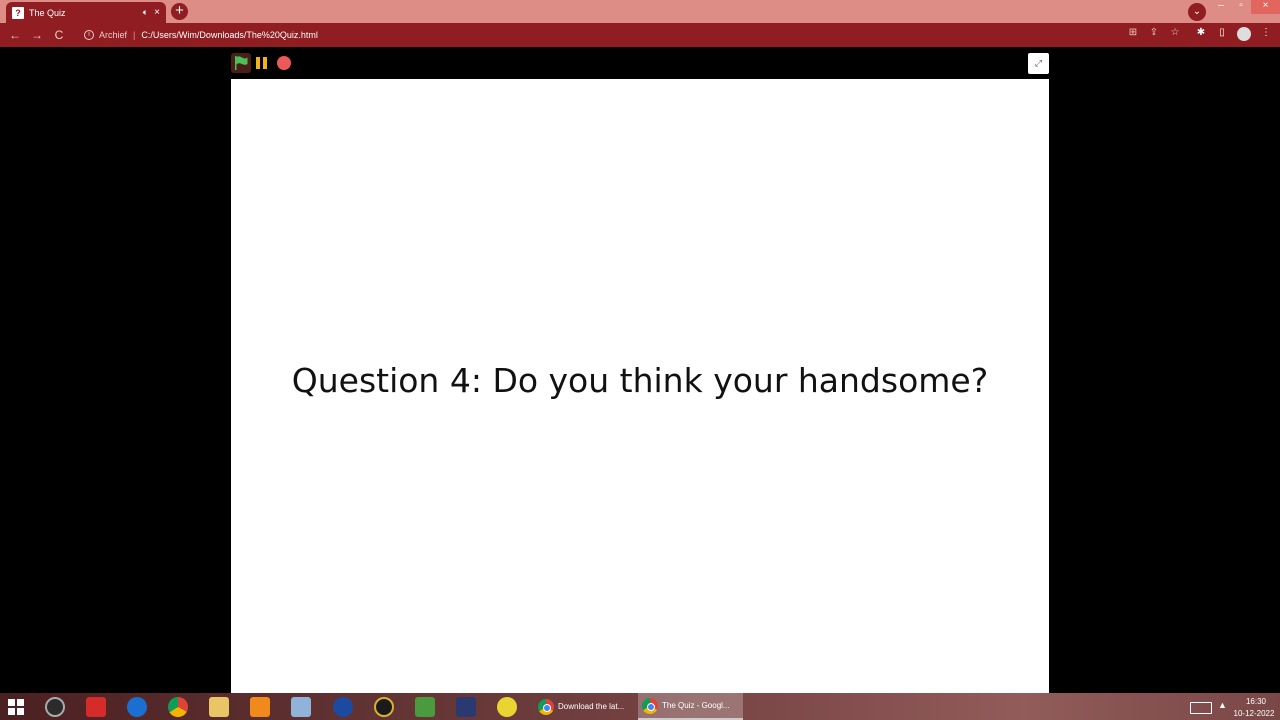 The height and width of the screenshot is (720, 1280). Describe the element at coordinates (1133, 32) in the screenshot. I see `translate-icon: ⊞` at that location.